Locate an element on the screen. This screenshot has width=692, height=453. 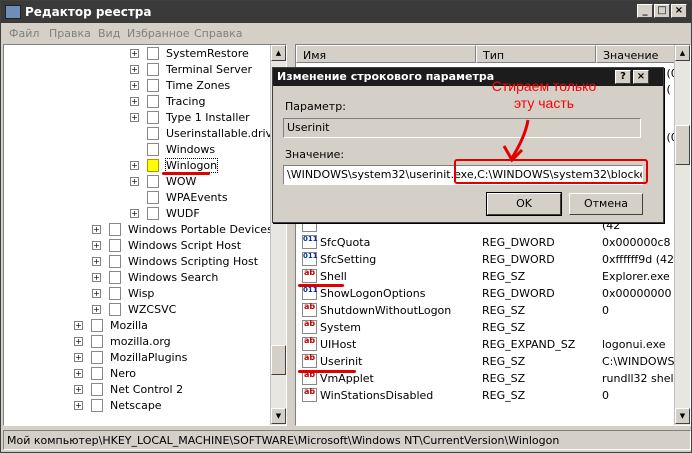
tree-item-label: Type 1 Installer is located at coordinates (208, 117).